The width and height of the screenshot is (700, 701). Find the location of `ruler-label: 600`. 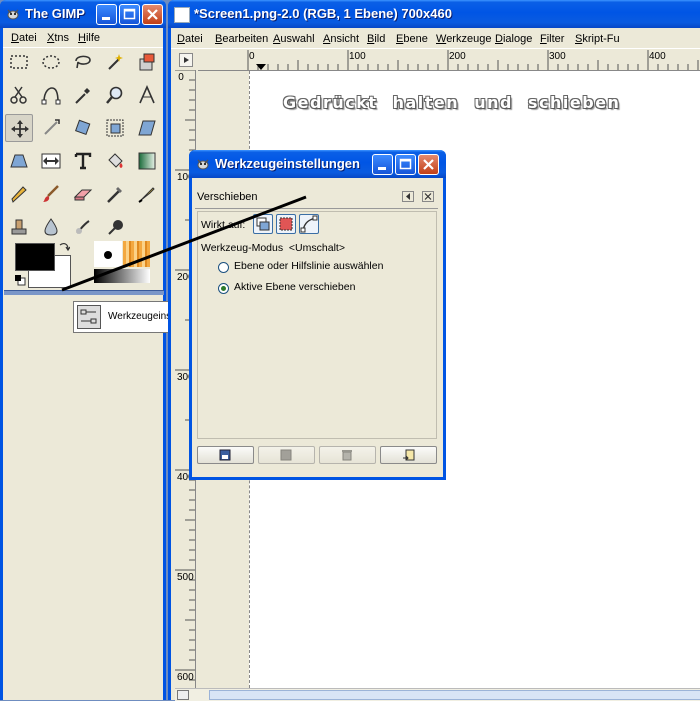

ruler-label: 600 is located at coordinates (185, 677).